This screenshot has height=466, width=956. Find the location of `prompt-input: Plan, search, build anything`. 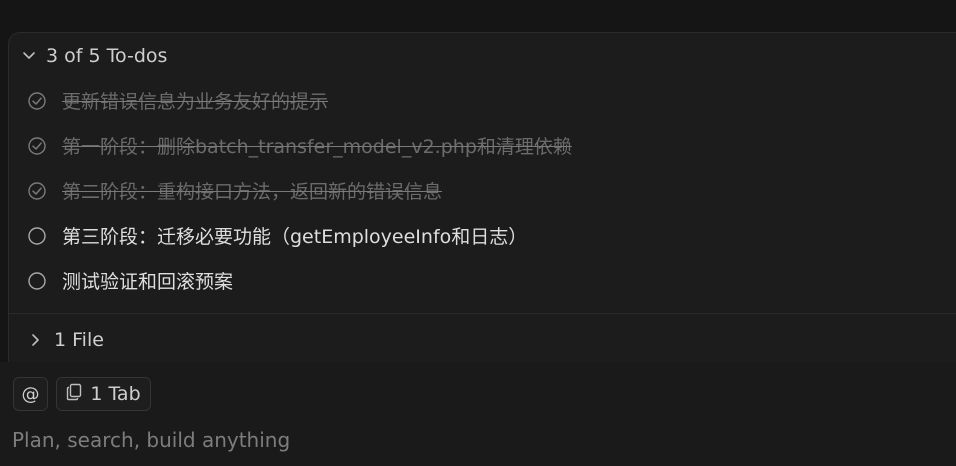

prompt-input: Plan, search, build anything is located at coordinates (151, 440).